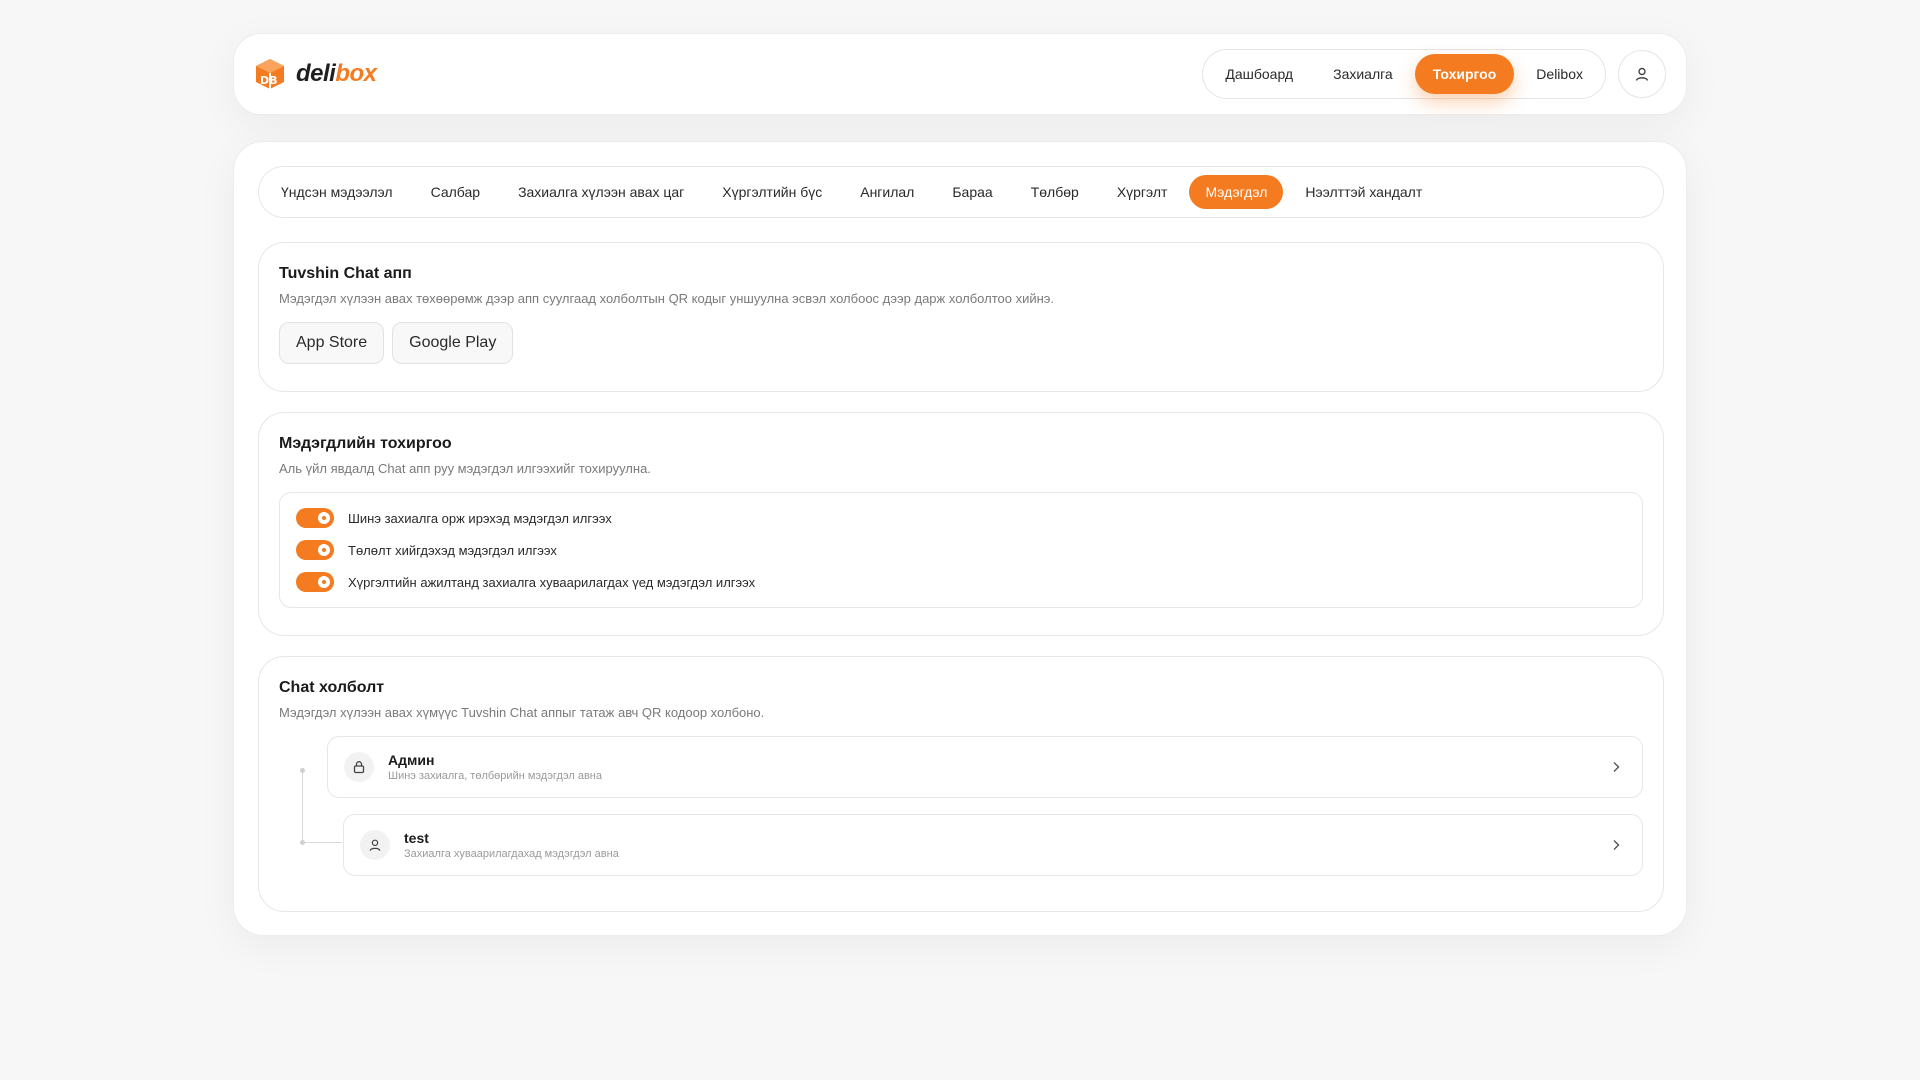 This screenshot has width=1920, height=1080. Describe the element at coordinates (1559, 74) in the screenshot. I see `nav-item-delibox: Delibox` at that location.